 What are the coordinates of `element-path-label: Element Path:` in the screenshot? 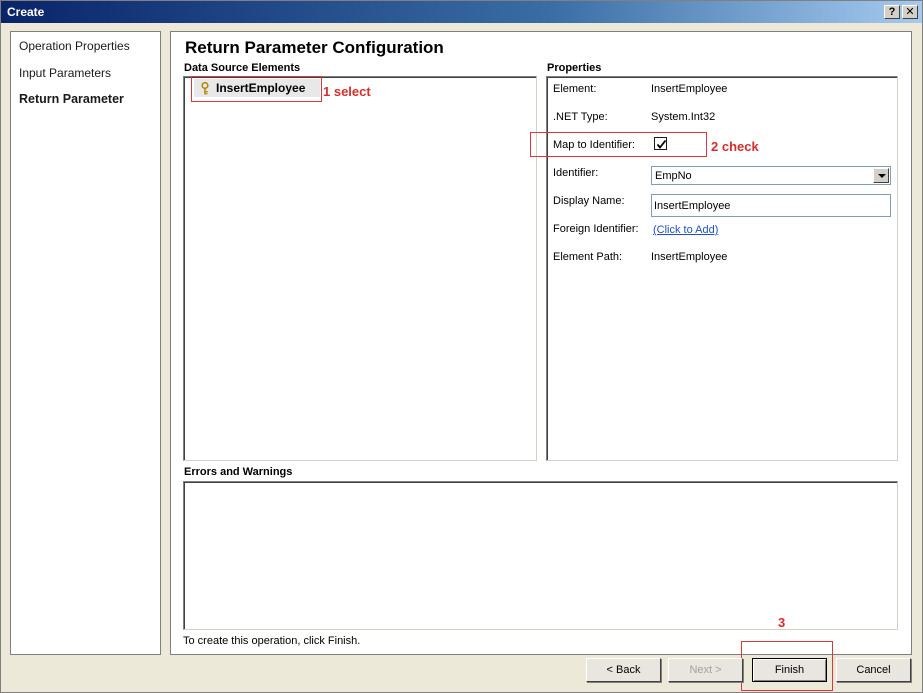 It's located at (588, 257).